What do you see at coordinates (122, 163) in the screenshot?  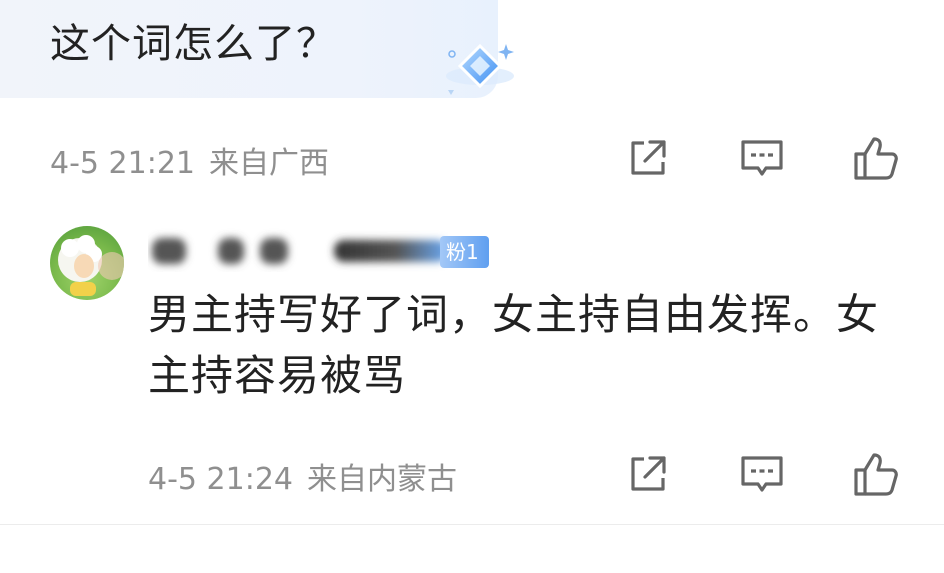 I see `comment-time: 4-5 21:21` at bounding box center [122, 163].